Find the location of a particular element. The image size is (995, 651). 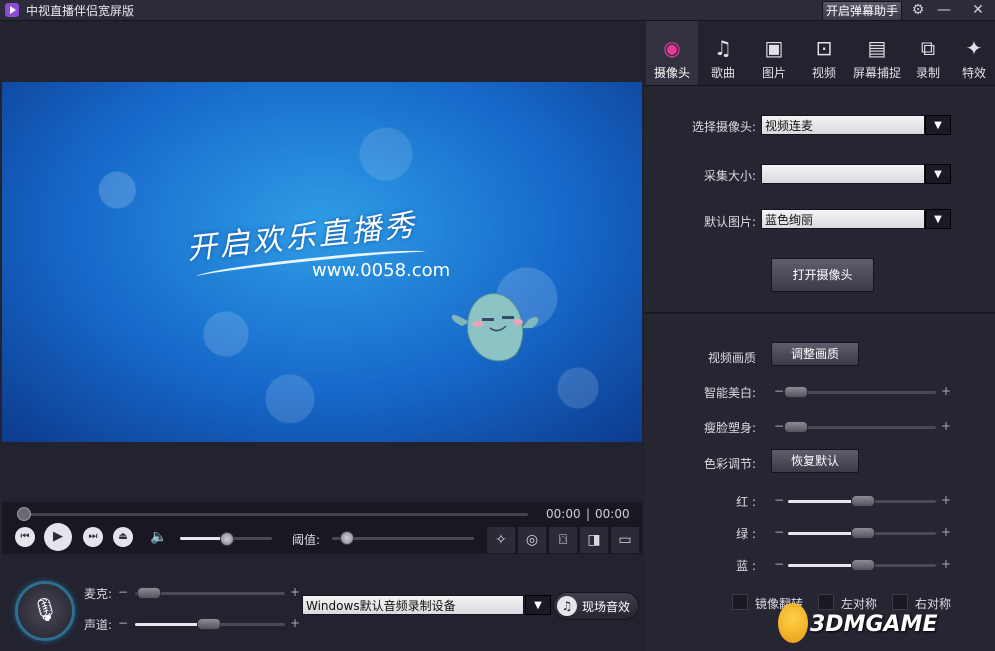

eject-icon: ⏏ is located at coordinates (123, 537).